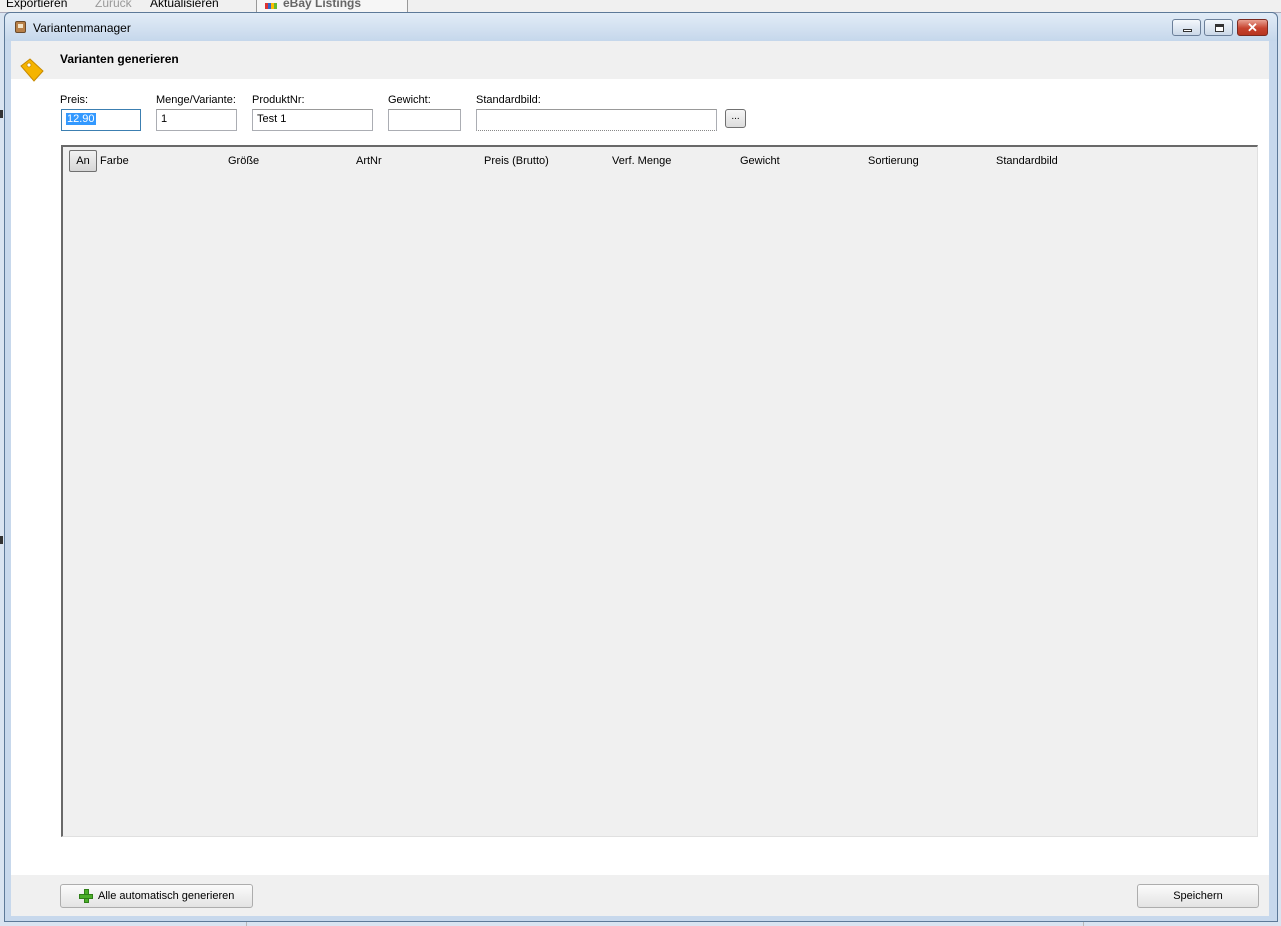 Image resolution: width=1281 pixels, height=926 pixels. What do you see at coordinates (243, 161) in the screenshot?
I see `column-header-groesse: Größe` at bounding box center [243, 161].